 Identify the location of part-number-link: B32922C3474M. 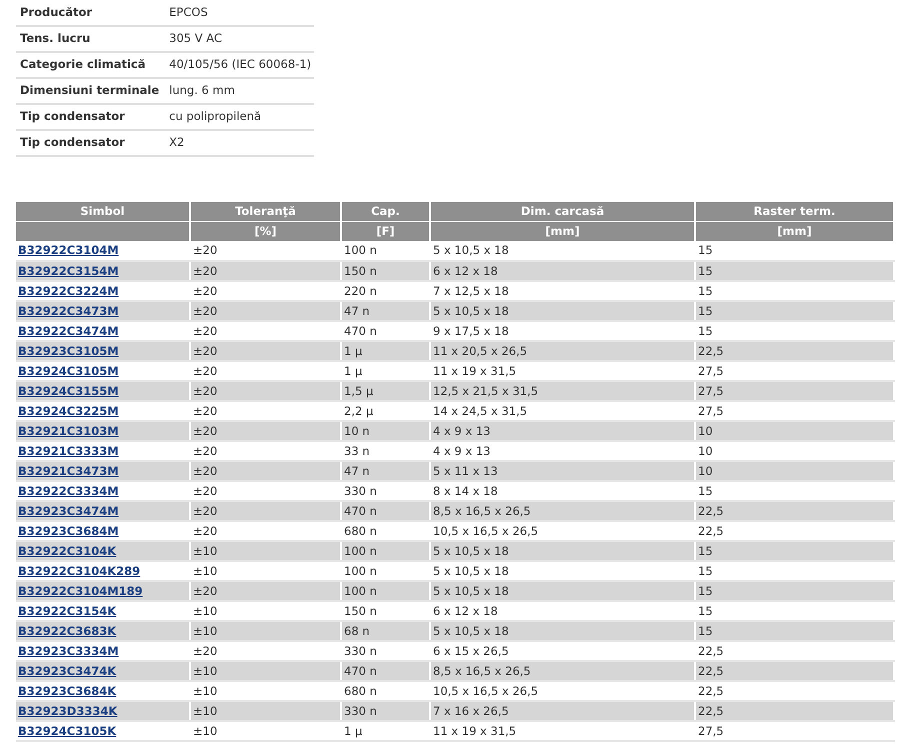
(68, 331).